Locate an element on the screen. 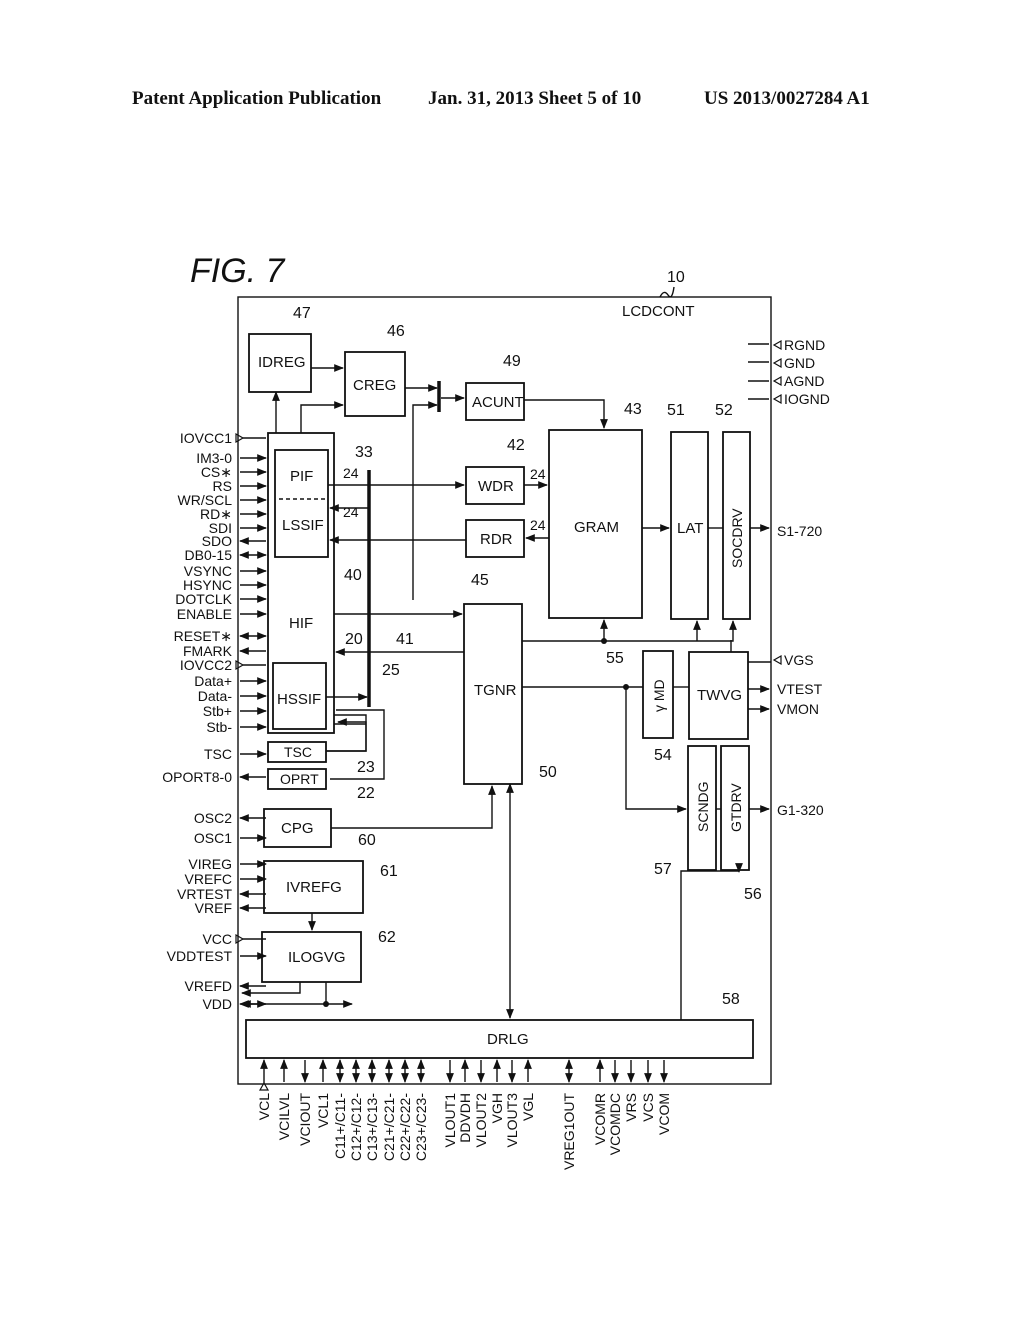 Image resolution: width=1024 pixels, height=1320 pixels. rdr-bus-width: 24 is located at coordinates (538, 525).